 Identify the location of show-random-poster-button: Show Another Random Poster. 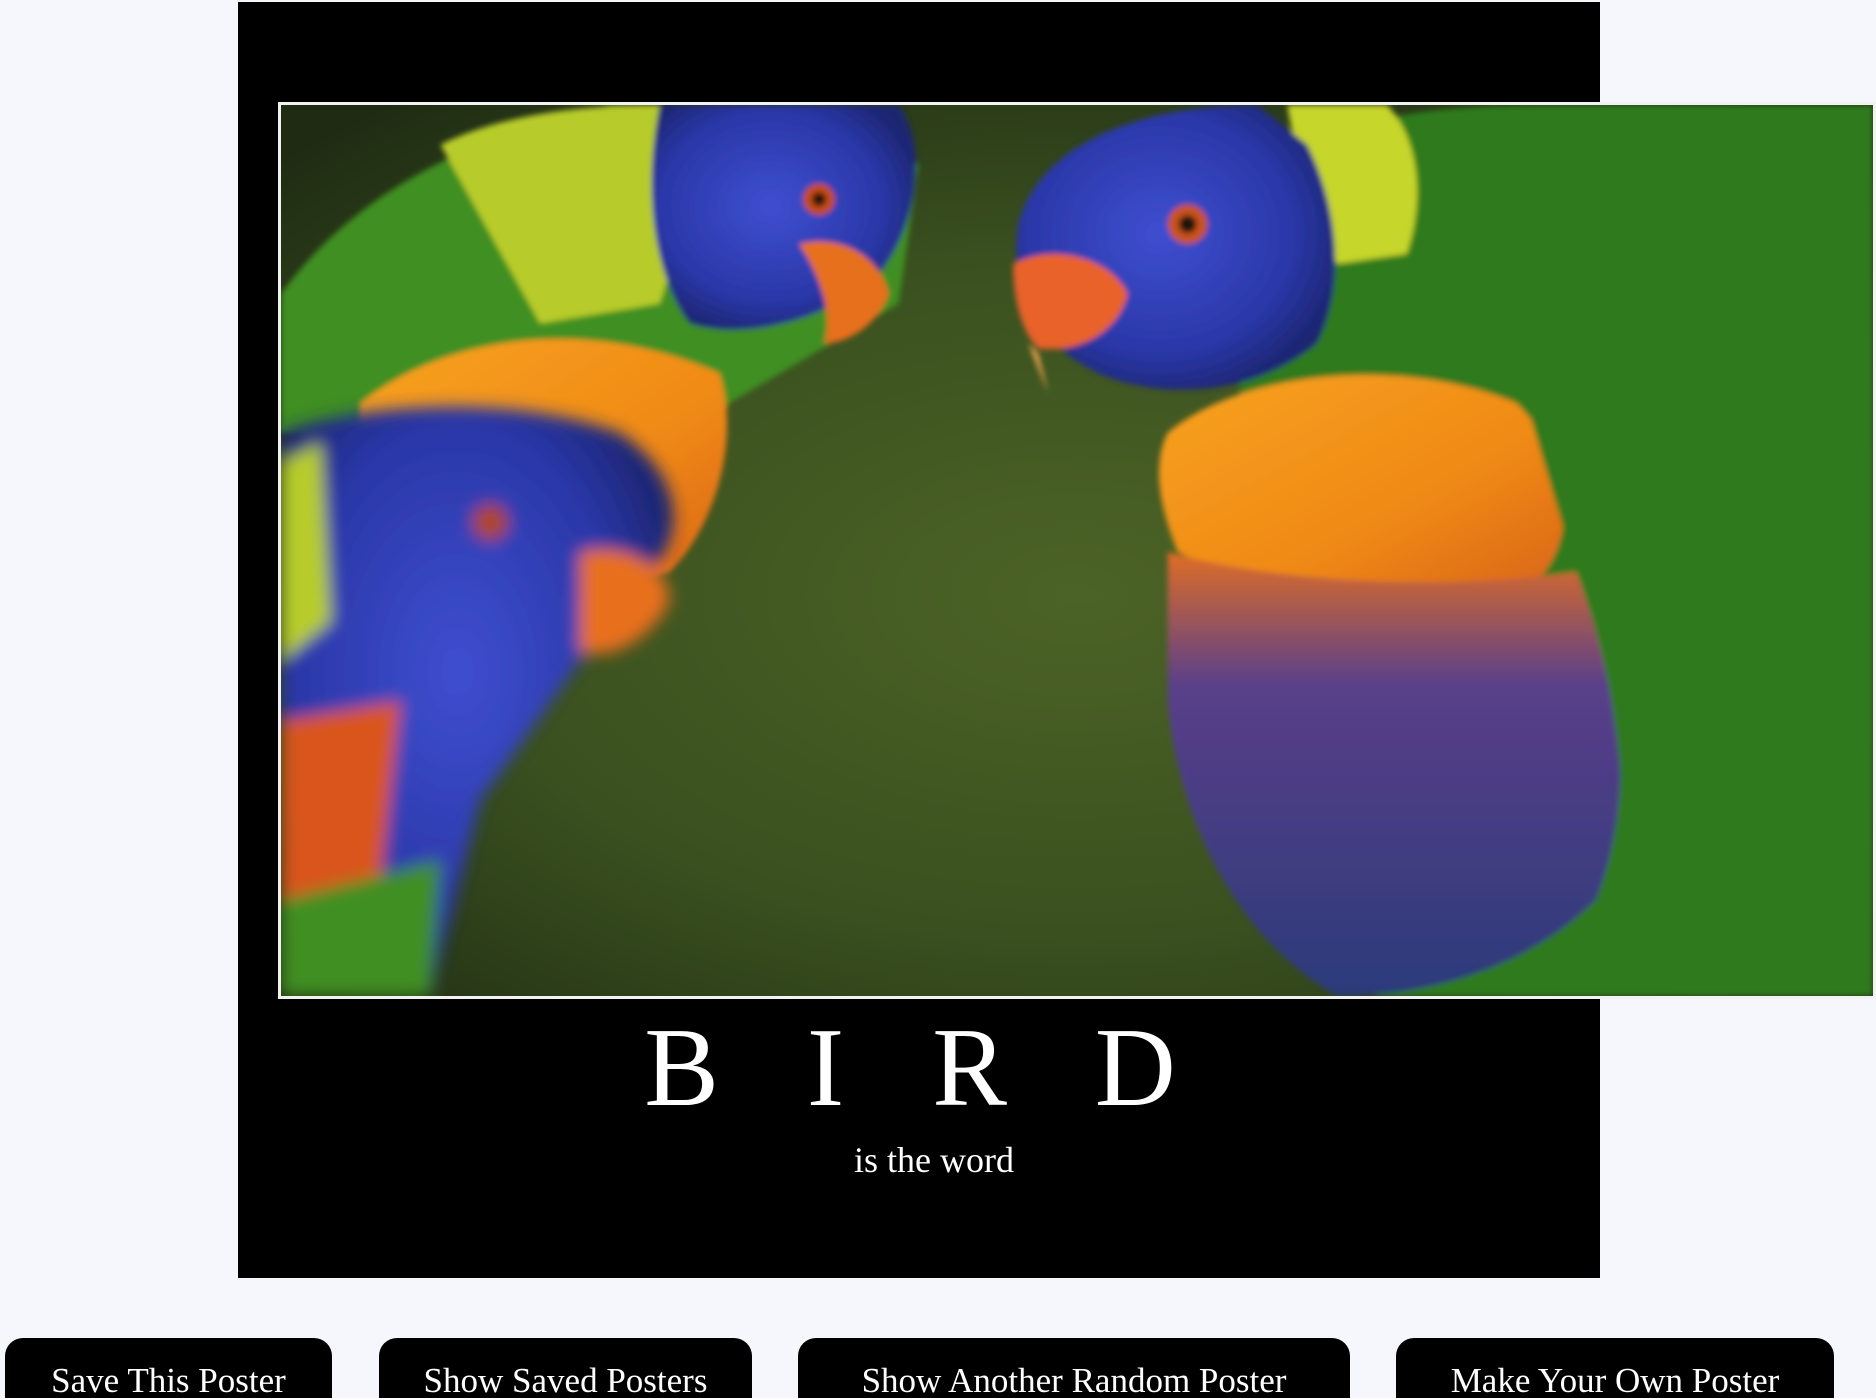
(1074, 1368).